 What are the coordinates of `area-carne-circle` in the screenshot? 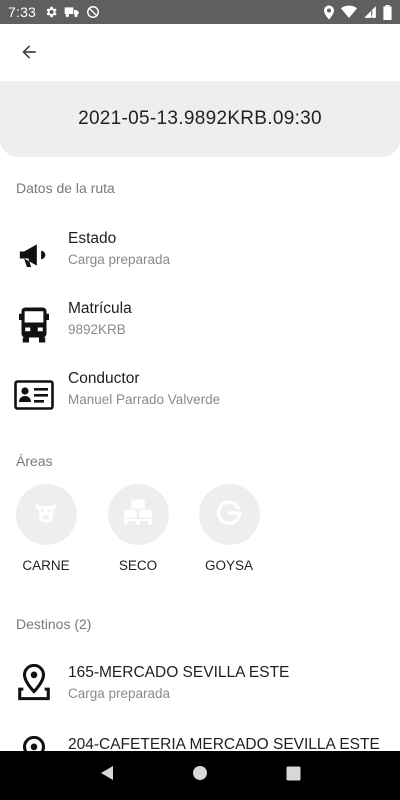 It's located at (46, 514).